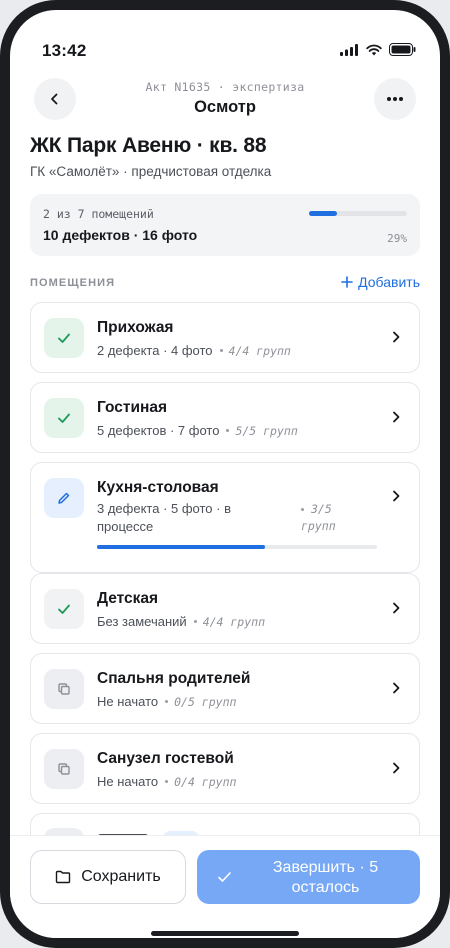  What do you see at coordinates (205, 701) in the screenshot?
I see `room-groups: 0/5 групп` at bounding box center [205, 701].